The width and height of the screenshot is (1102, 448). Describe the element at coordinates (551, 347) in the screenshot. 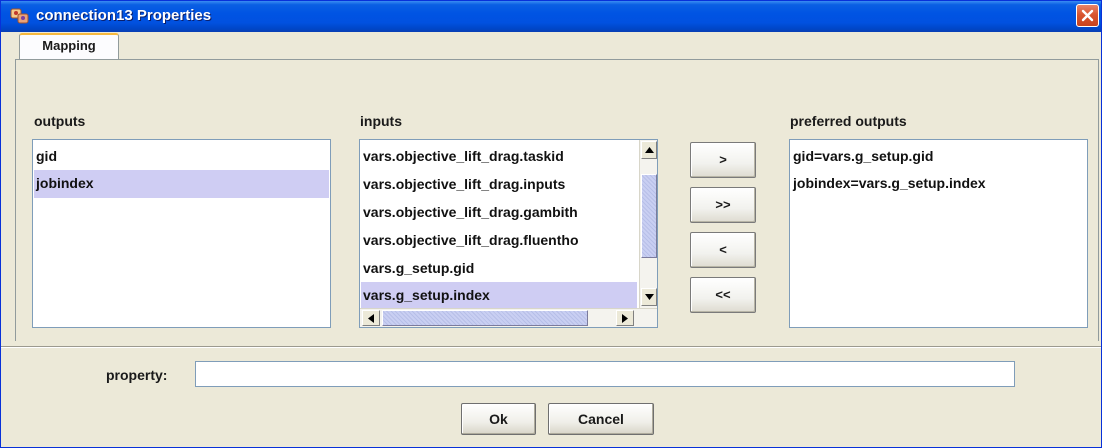

I see `separator` at that location.